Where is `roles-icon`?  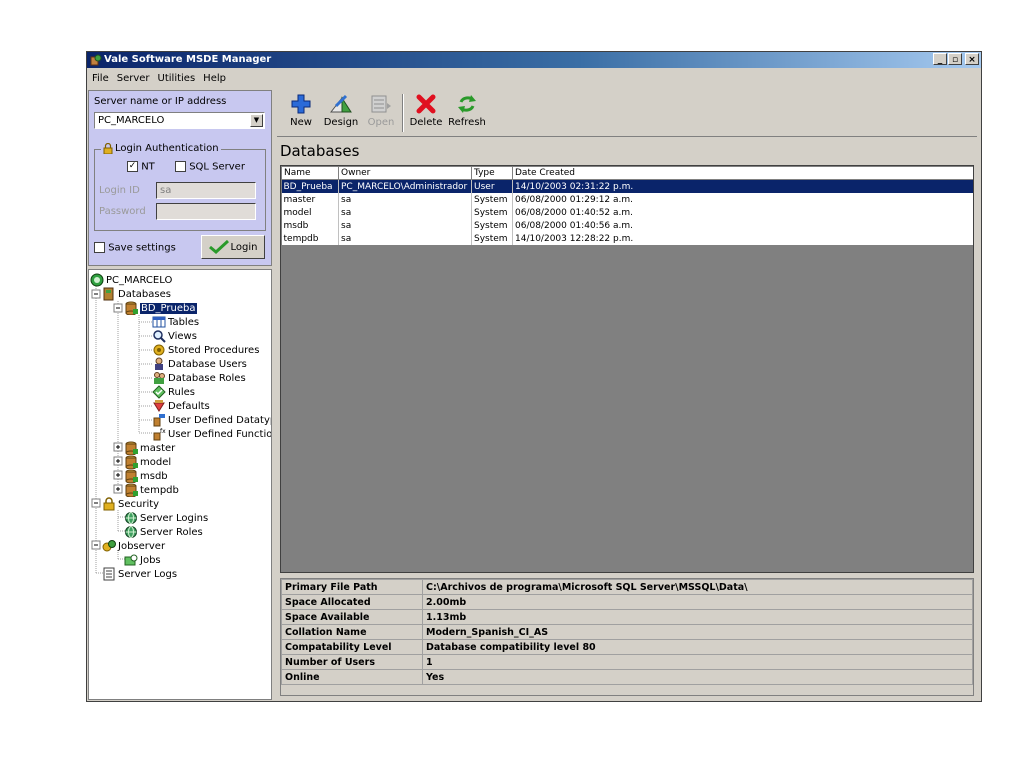 roles-icon is located at coordinates (159, 378).